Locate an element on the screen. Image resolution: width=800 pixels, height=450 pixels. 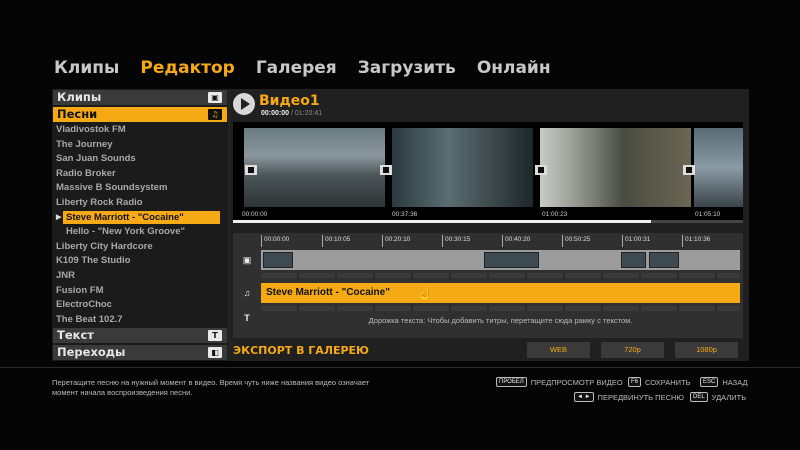
thumb-time: 00:37:36 is located at coordinates (405, 214).